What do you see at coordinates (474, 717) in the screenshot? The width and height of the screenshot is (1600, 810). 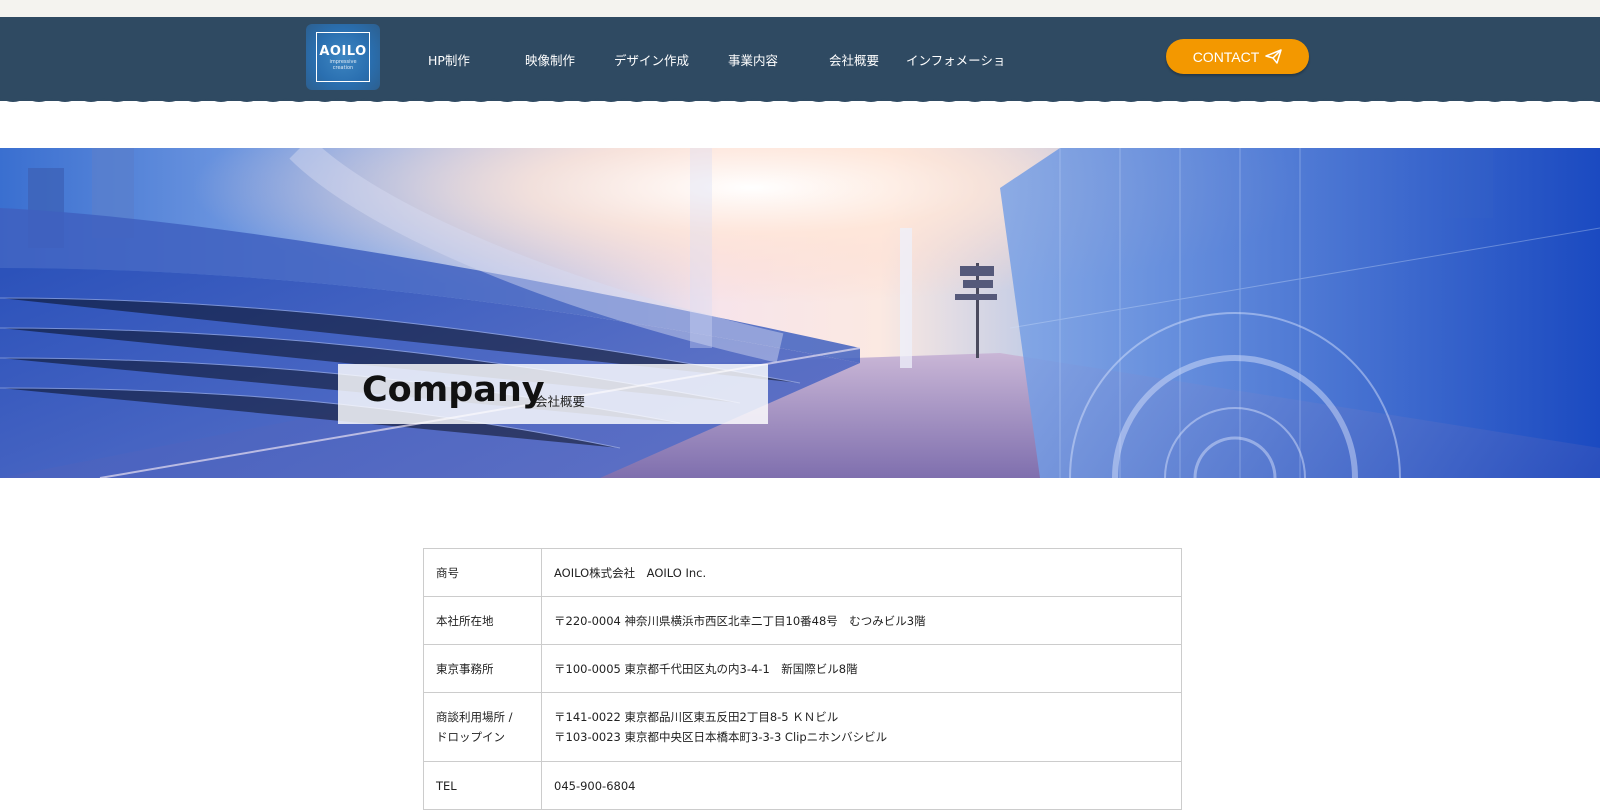 I see `row-label-line: 商談利用場所 /` at bounding box center [474, 717].